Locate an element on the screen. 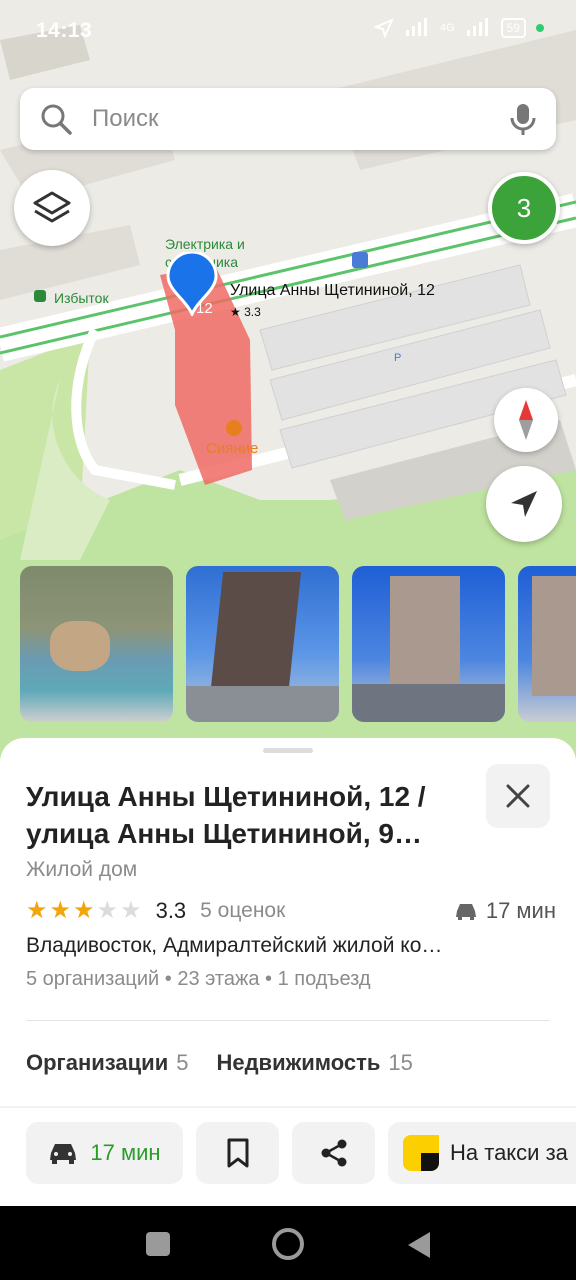 This screenshot has width=576, height=1280. photo-playground is located at coordinates (96, 644).